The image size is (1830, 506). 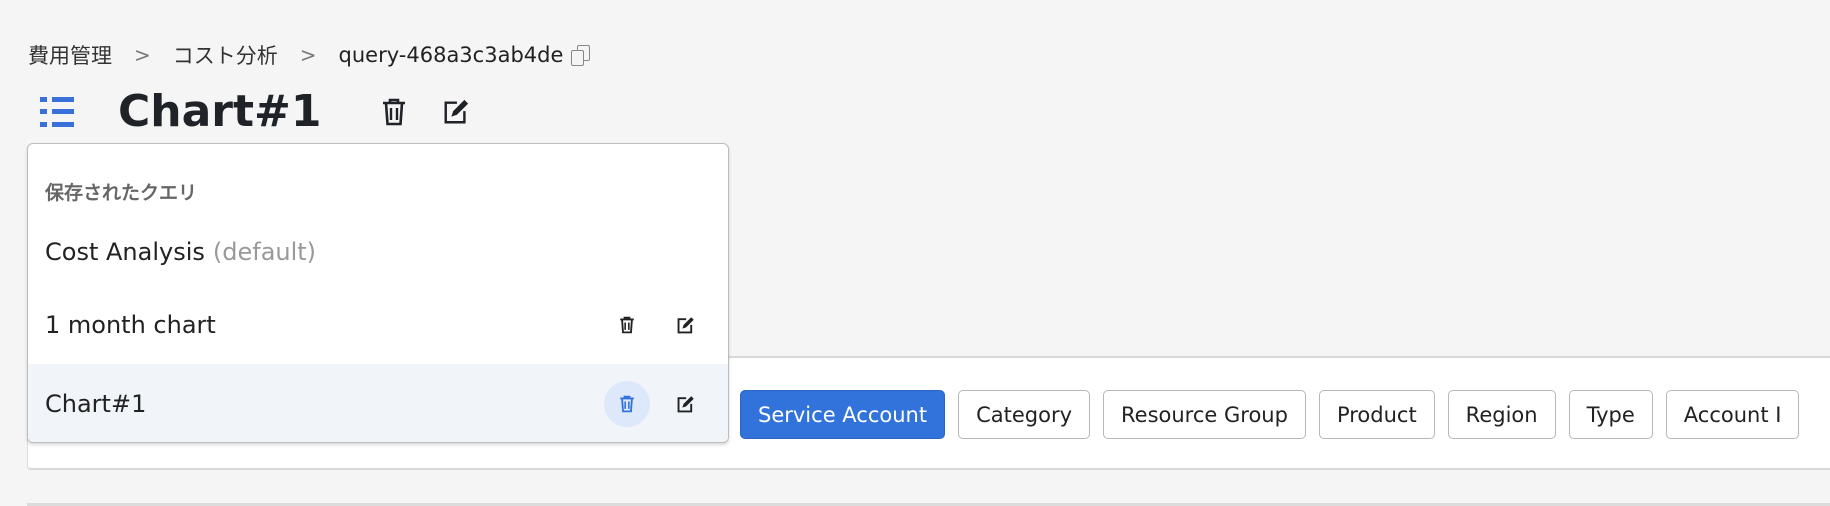 I want to click on breadcrumb-item: コスト分析, so click(x=225, y=55).